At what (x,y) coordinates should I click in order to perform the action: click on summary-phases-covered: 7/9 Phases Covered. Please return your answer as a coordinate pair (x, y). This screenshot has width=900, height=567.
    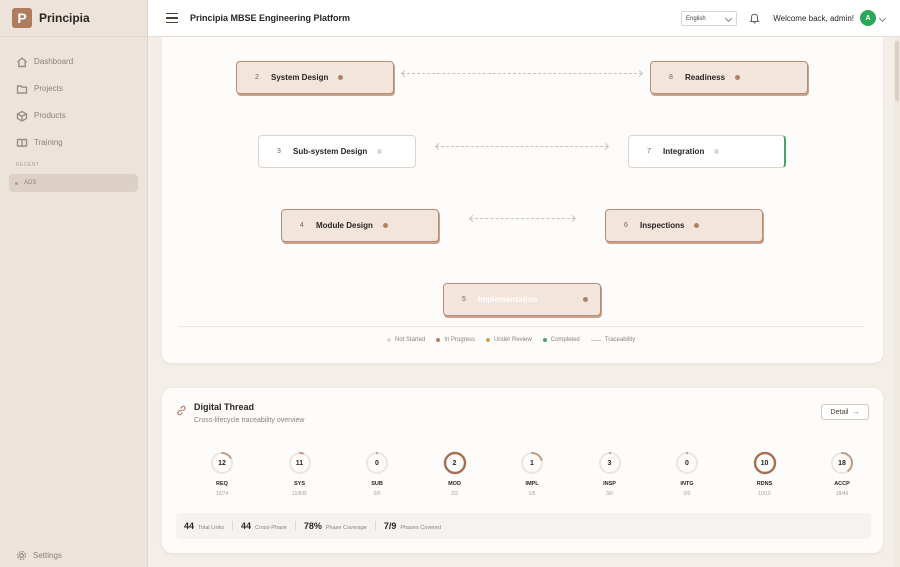
    Looking at the image, I should click on (416, 526).